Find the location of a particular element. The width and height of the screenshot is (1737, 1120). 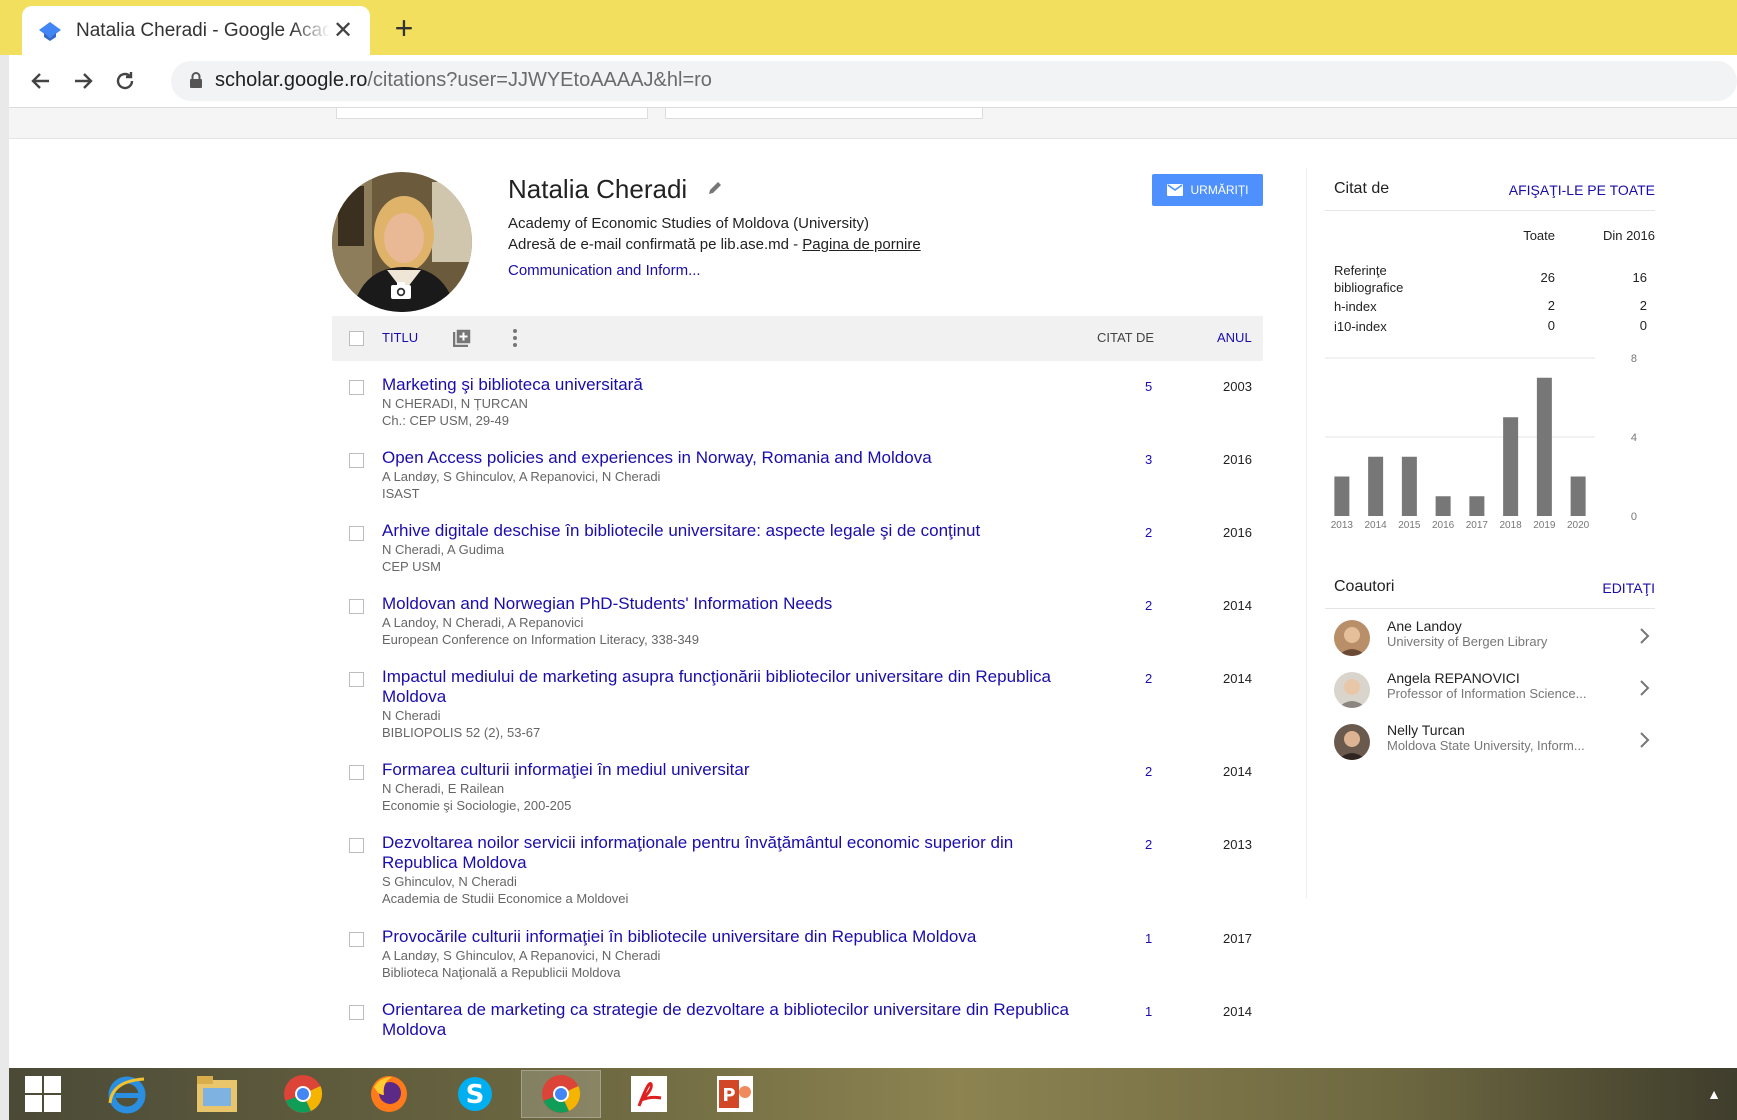

y-tick-label: 0 is located at coordinates (1634, 517).